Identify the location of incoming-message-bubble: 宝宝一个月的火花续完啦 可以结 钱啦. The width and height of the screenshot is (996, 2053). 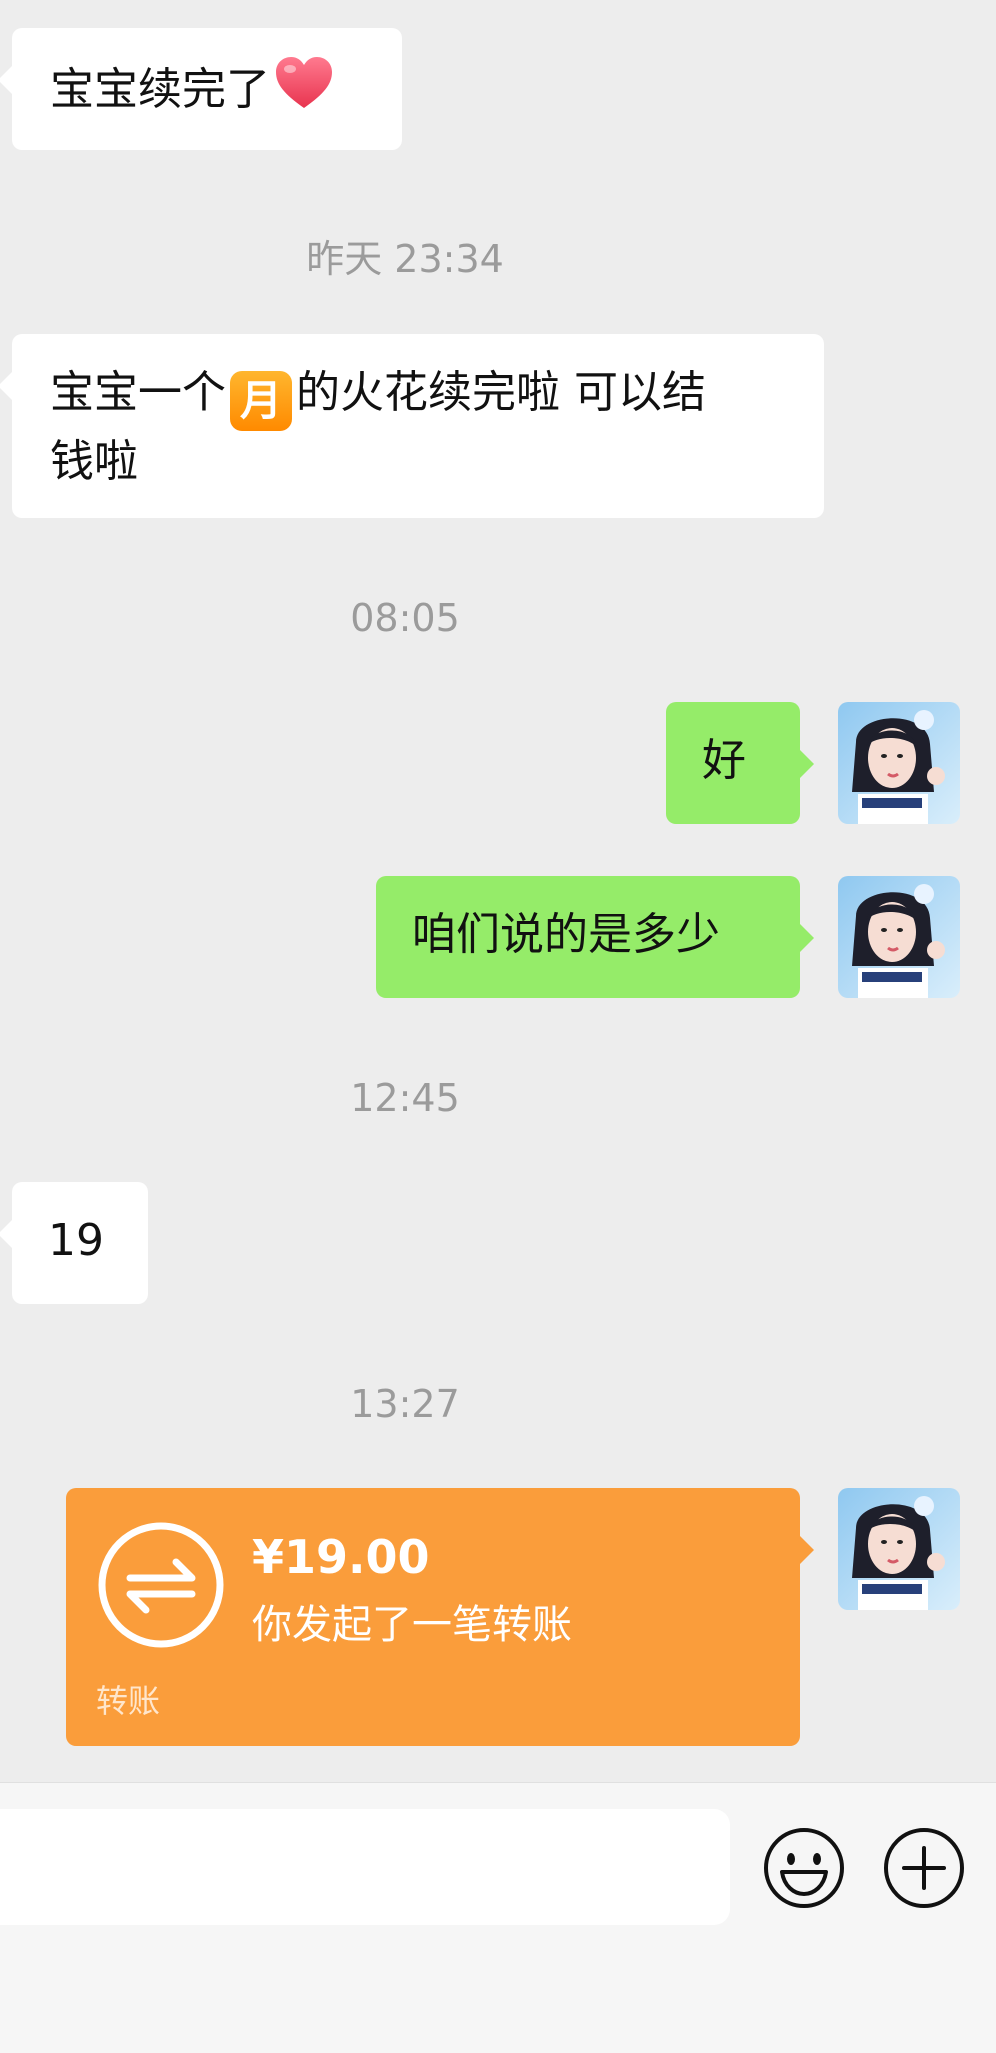
(412, 426).